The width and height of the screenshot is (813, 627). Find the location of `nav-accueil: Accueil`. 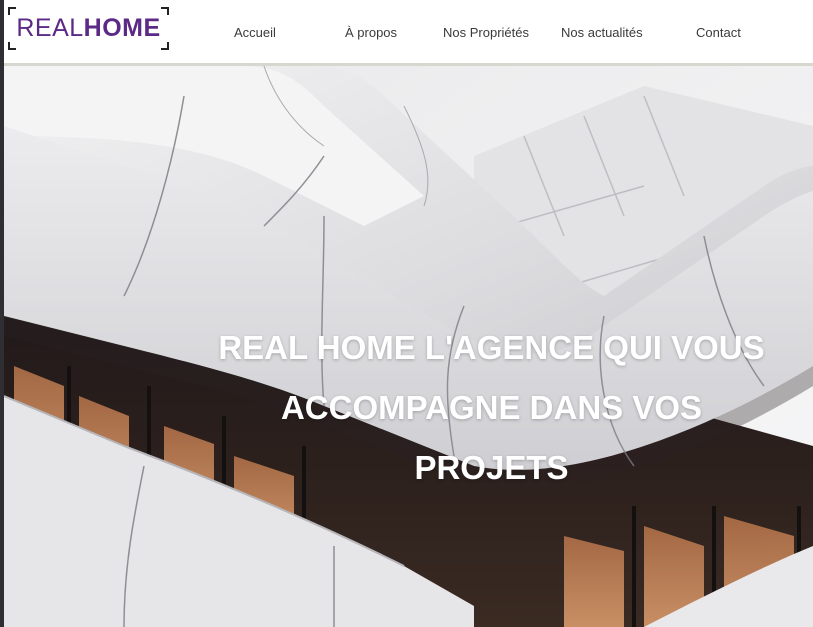

nav-accueil: Accueil is located at coordinates (255, 32).